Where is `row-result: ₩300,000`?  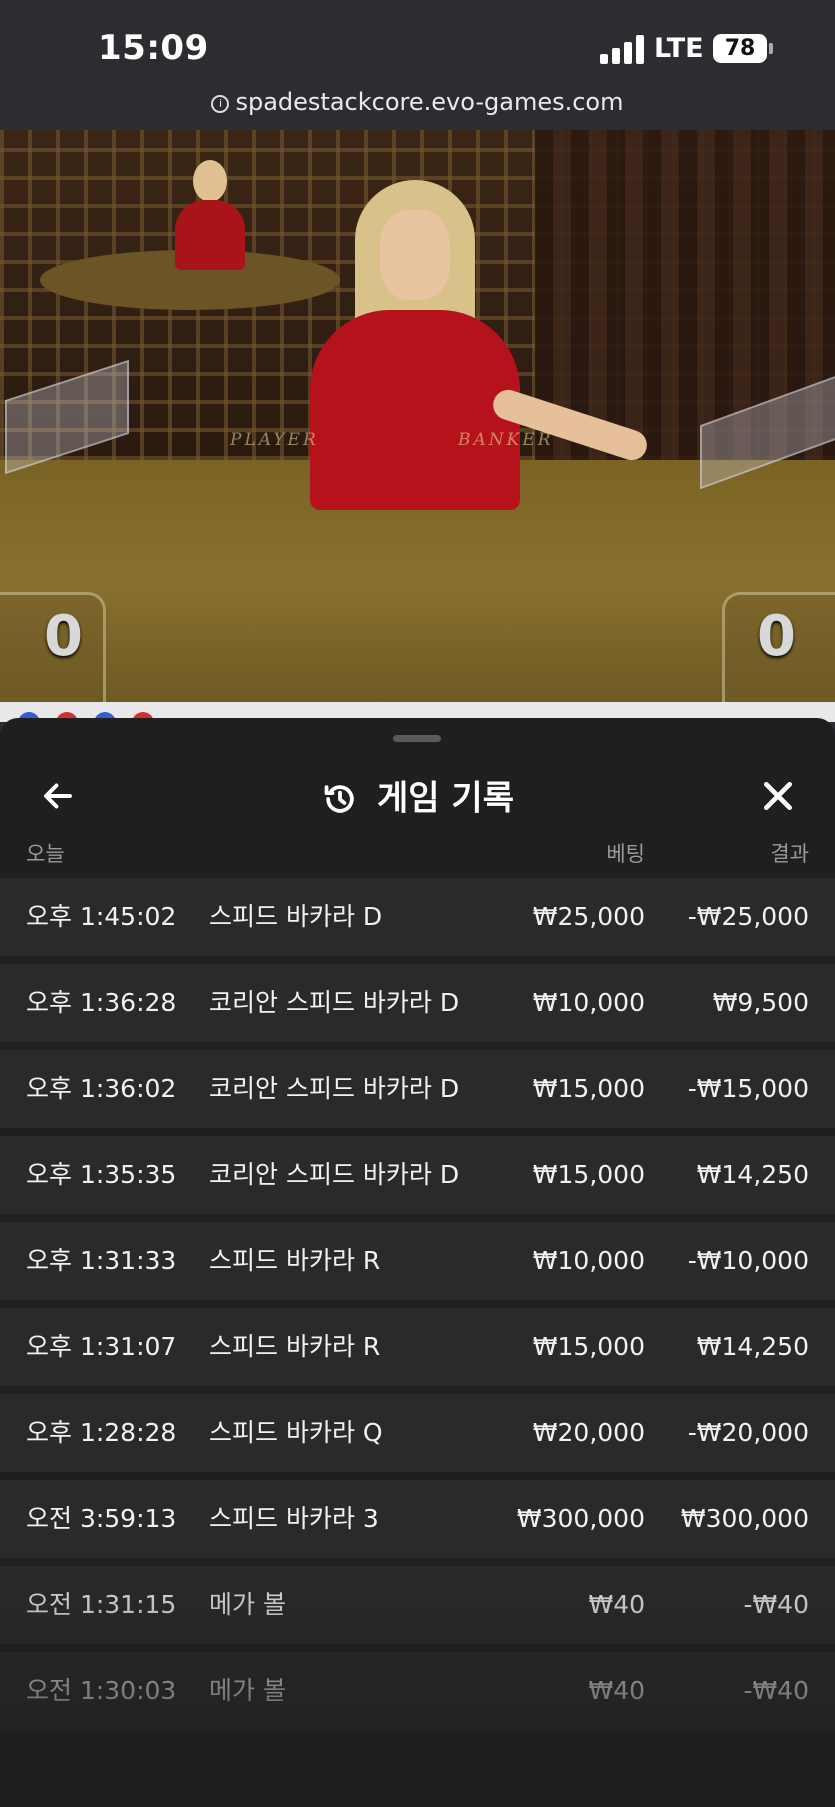 row-result: ₩300,000 is located at coordinates (744, 1518).